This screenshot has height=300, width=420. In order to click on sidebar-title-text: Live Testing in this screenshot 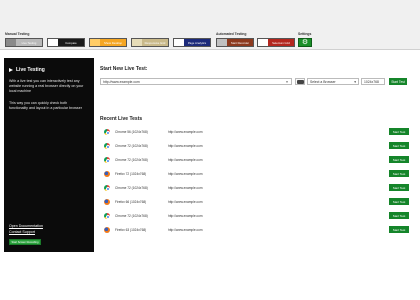, I will do `click(30, 70)`.